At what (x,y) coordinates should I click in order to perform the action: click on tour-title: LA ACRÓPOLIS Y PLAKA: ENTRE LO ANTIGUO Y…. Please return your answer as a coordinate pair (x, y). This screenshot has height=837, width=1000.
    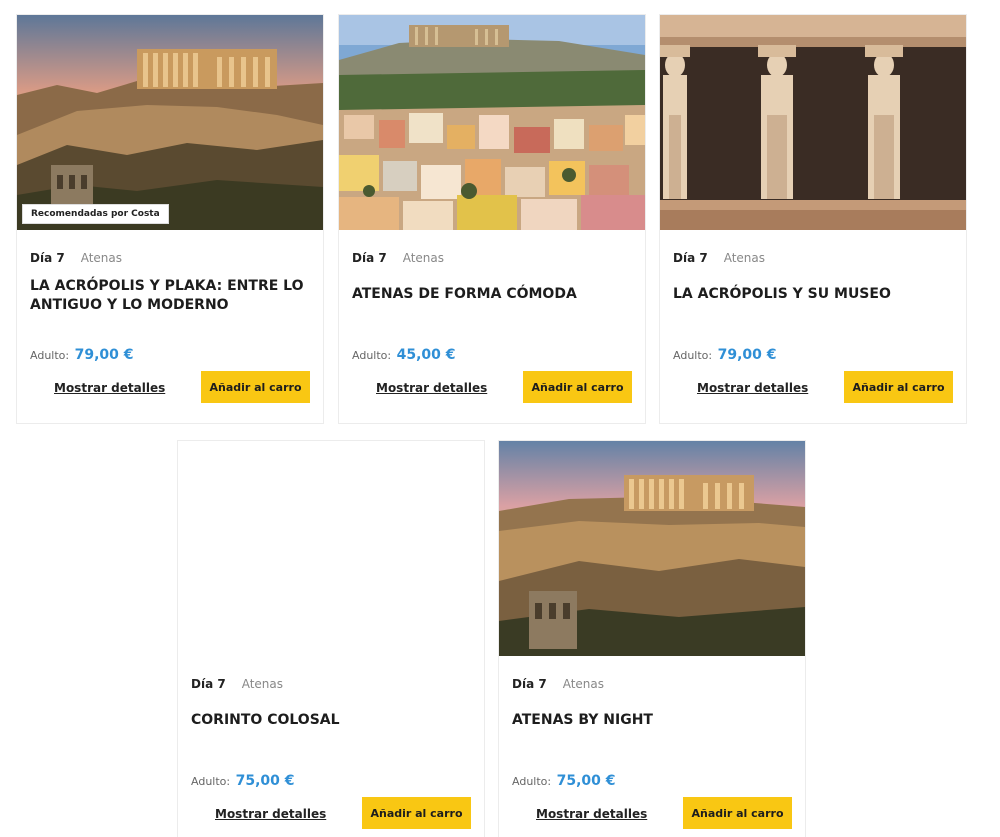
    Looking at the image, I should click on (170, 296).